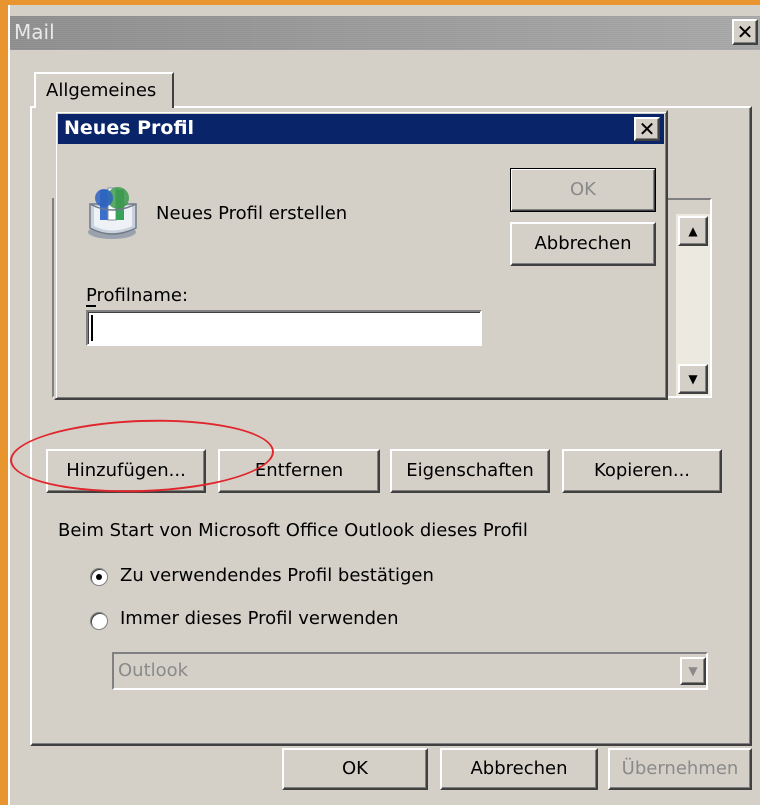 This screenshot has width=760, height=805. What do you see at coordinates (137, 295) in the screenshot?
I see `profile-name-label: Profilname:` at bounding box center [137, 295].